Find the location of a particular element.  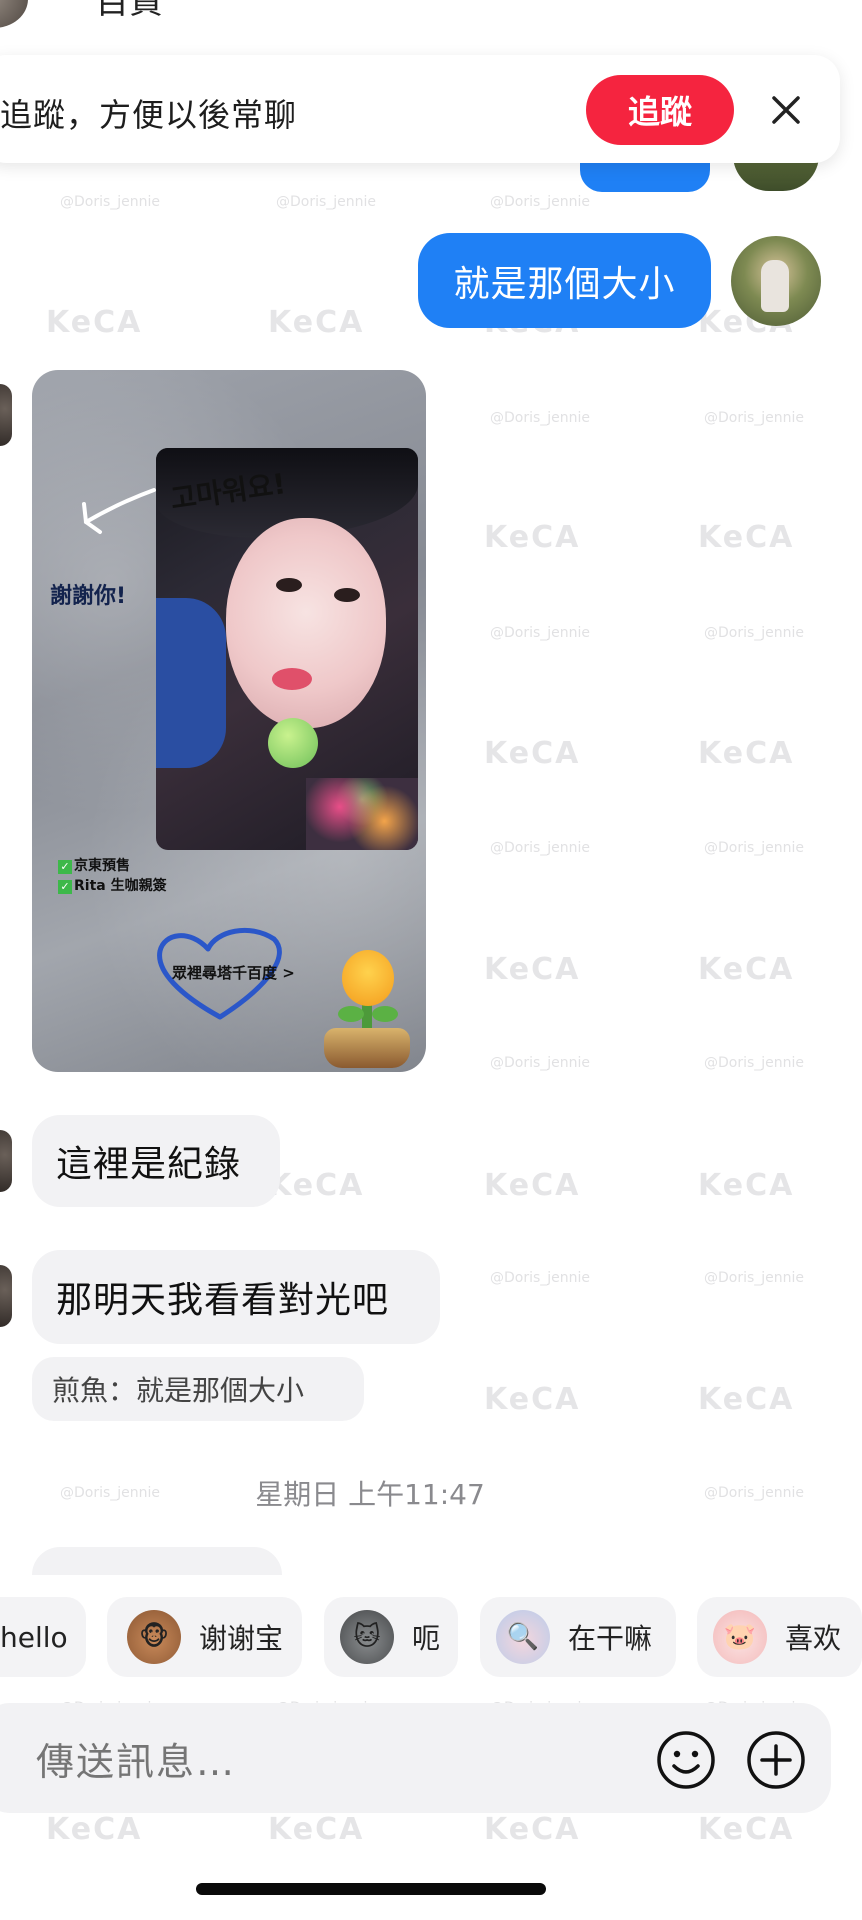

check-item: 京東預售 is located at coordinates (102, 866).